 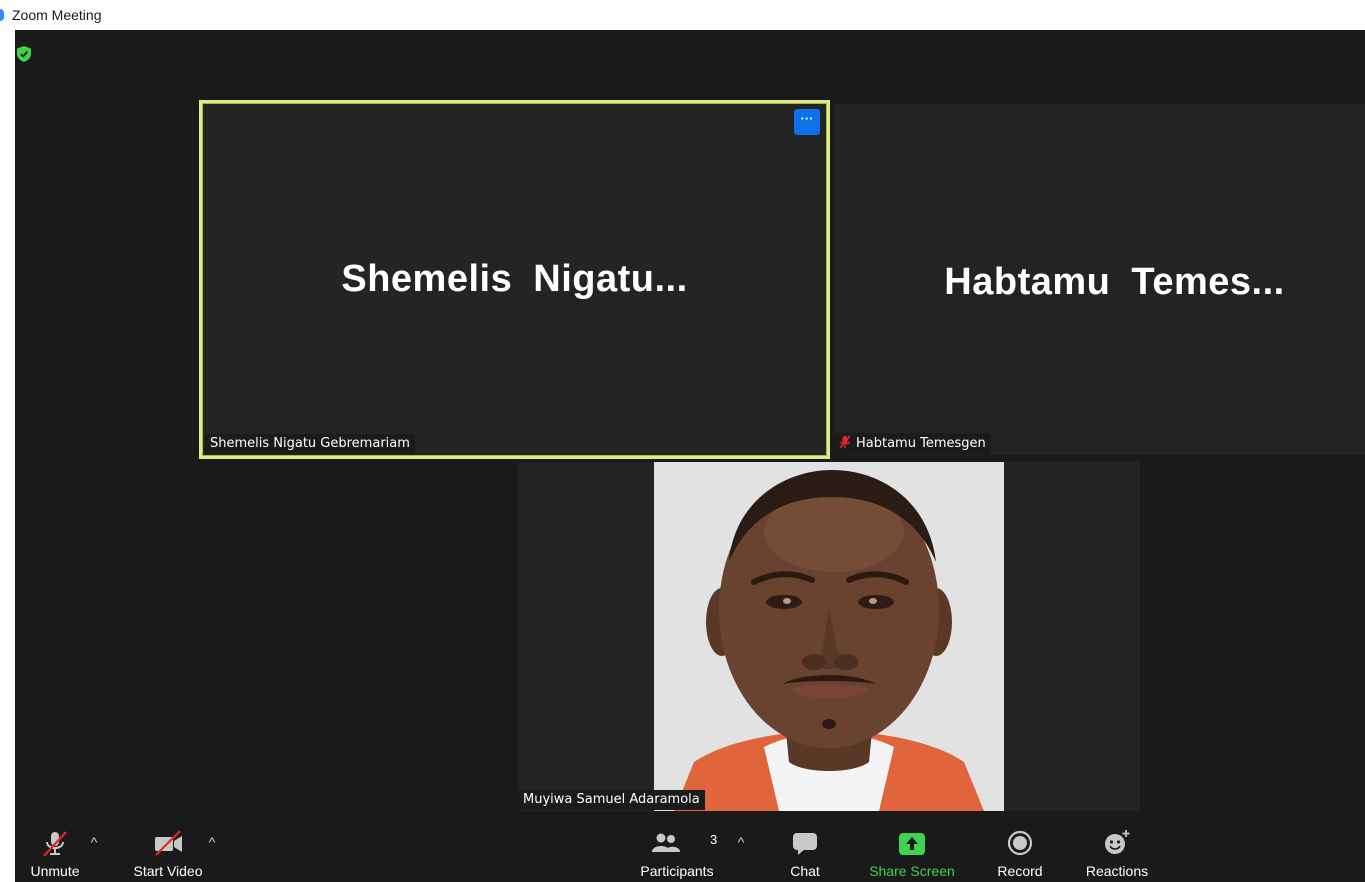 I want to click on zoom-app-icon, so click(x=2, y=15).